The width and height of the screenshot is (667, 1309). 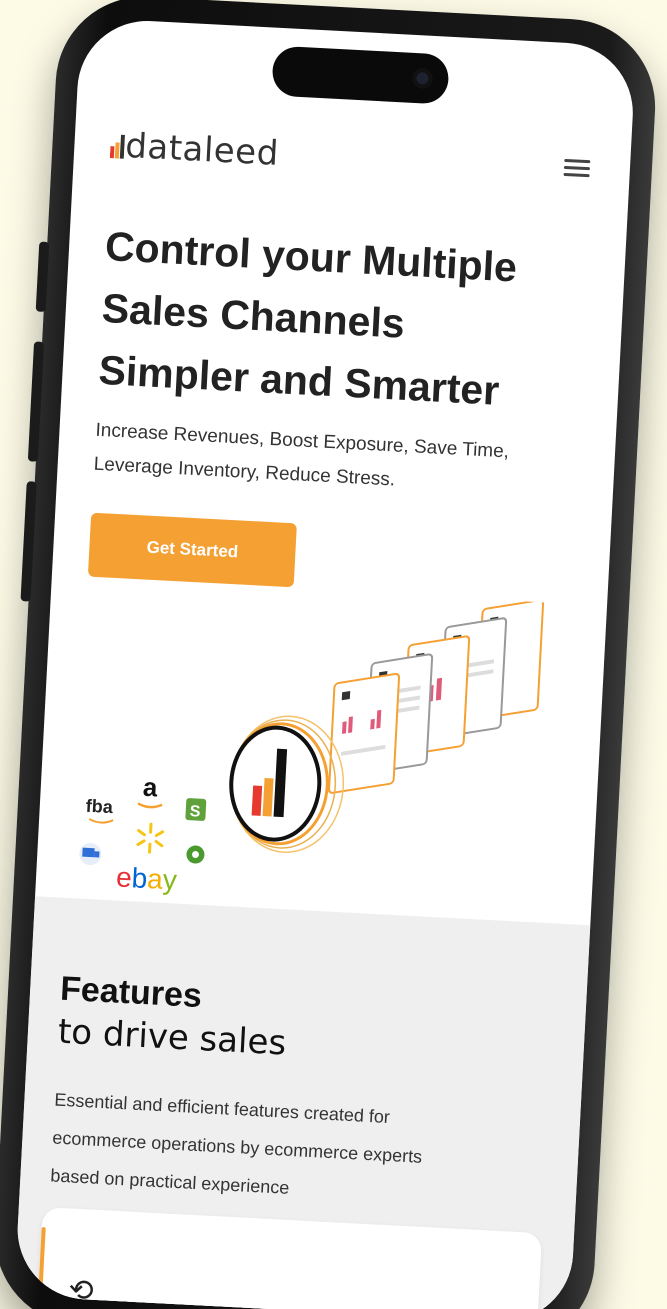 What do you see at coordinates (117, 146) in the screenshot?
I see `logo-mark-icon` at bounding box center [117, 146].